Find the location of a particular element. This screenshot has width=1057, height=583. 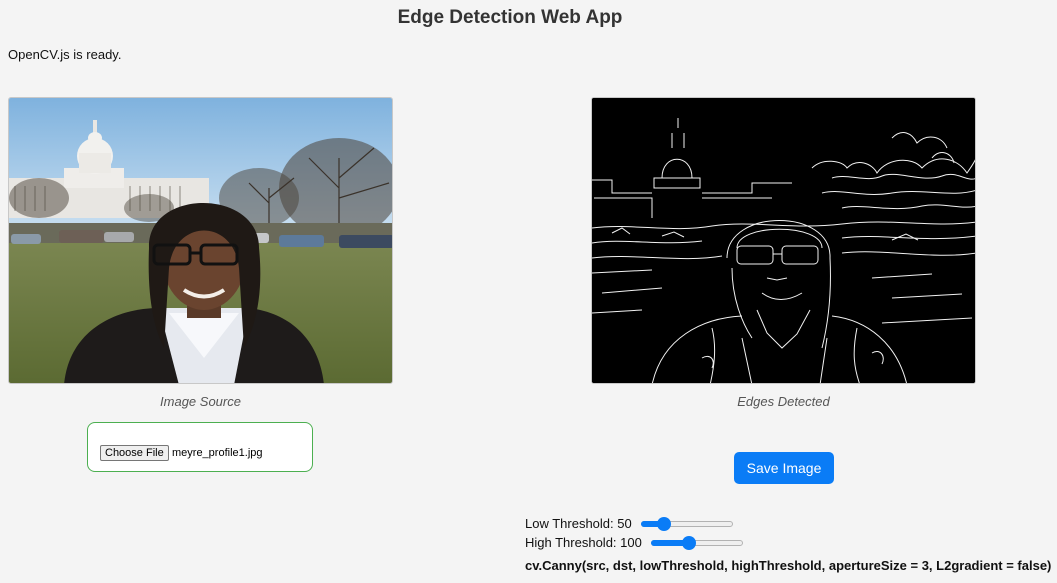

low-threshold-row: Low Threshold: 50 is located at coordinates (629, 523).